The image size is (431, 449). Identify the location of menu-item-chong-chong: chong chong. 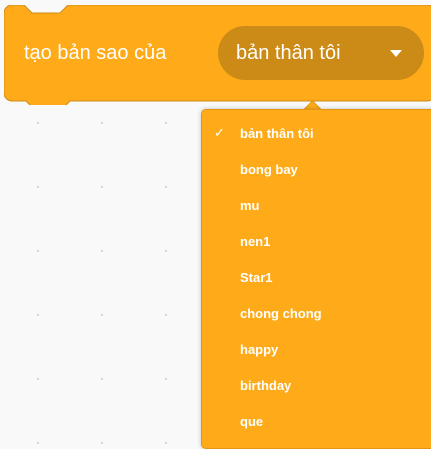
(316, 314).